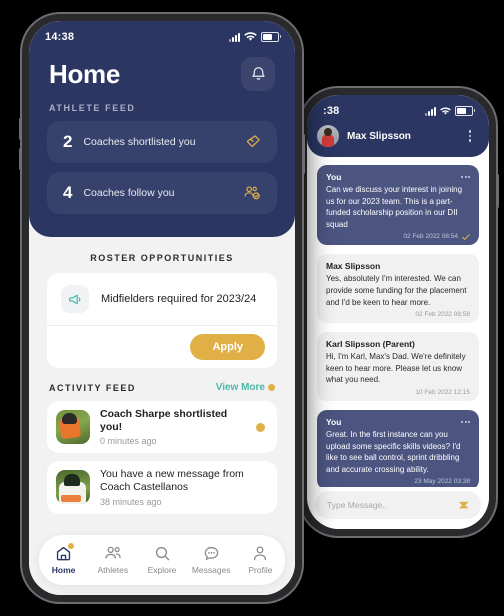  What do you see at coordinates (353, 266) in the screenshot?
I see `chat-message-author: Max Slipsson` at bounding box center [353, 266].